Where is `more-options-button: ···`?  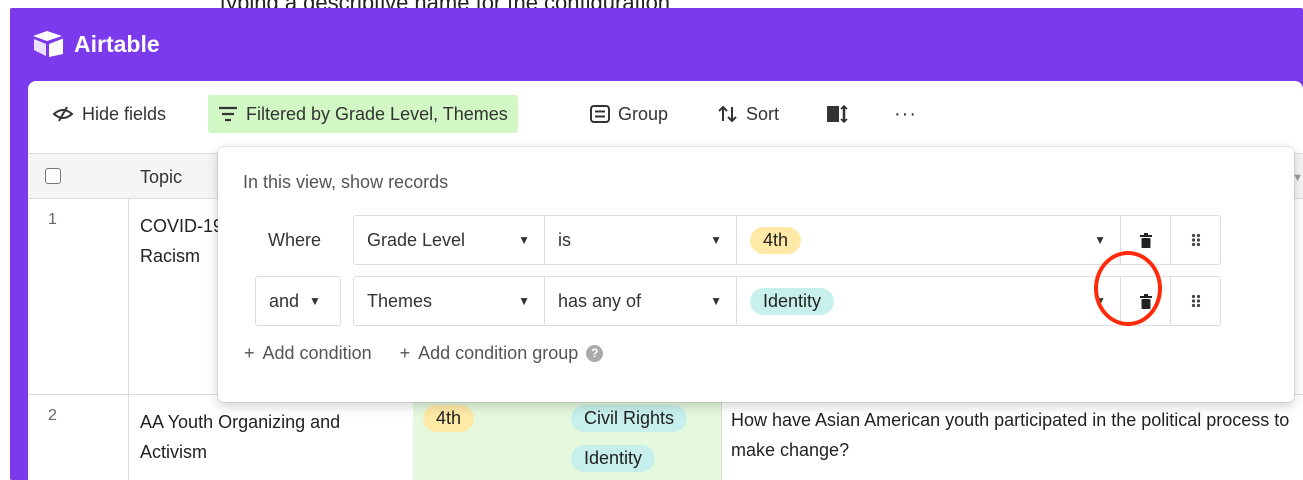 more-options-button: ··· is located at coordinates (905, 114).